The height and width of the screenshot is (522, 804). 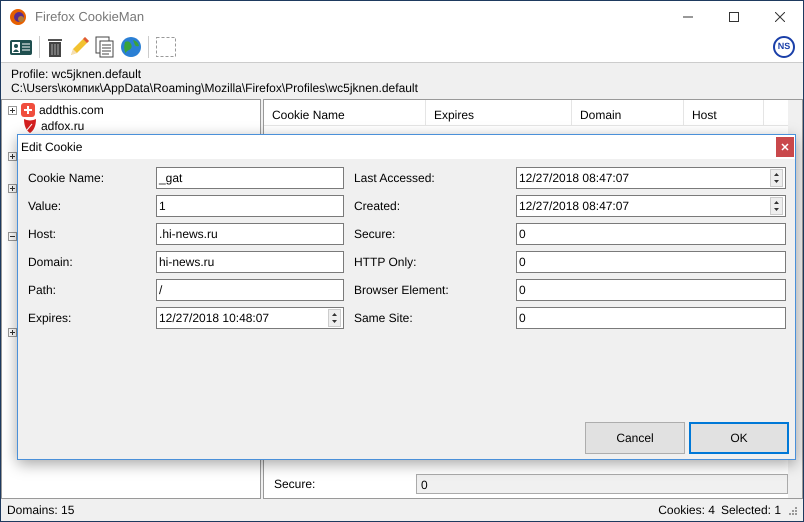 I want to click on input-field: _gat, so click(x=250, y=178).